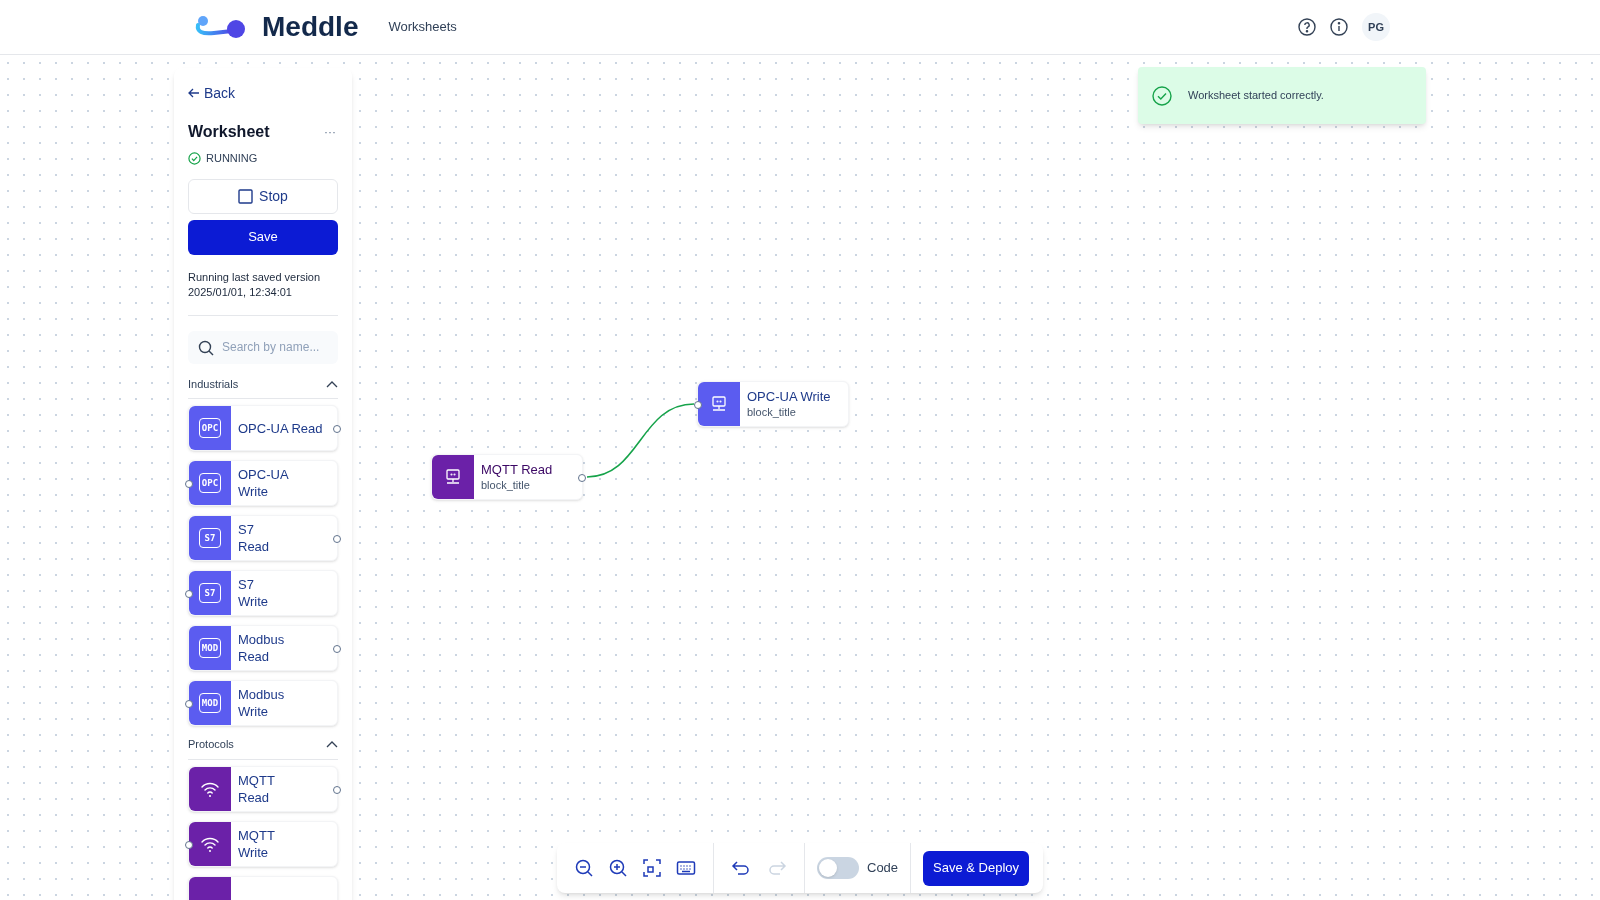 This screenshot has height=900, width=1600. I want to click on block-label: OPC-UA, so click(263, 474).